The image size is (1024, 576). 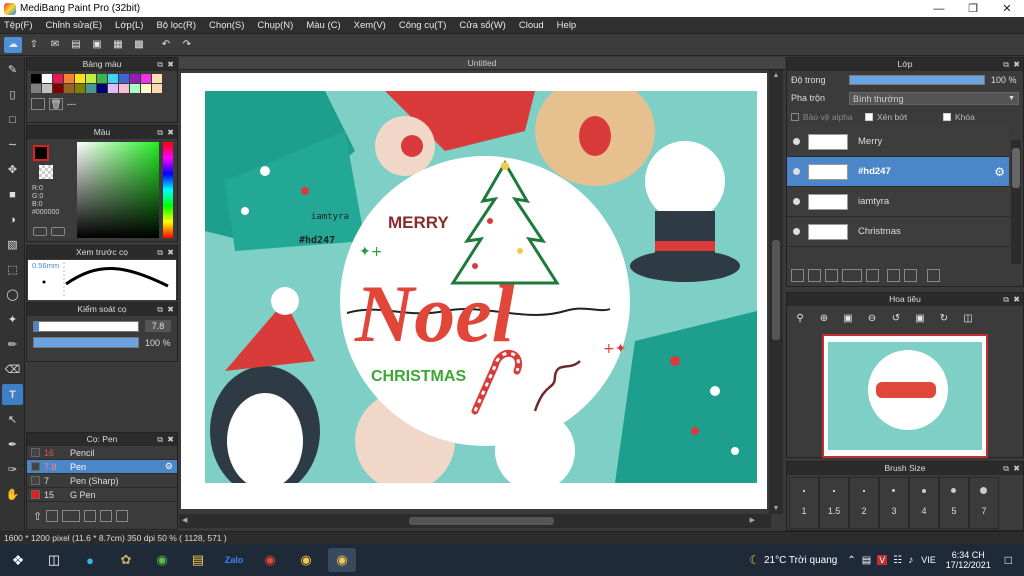 What do you see at coordinates (824, 318) in the screenshot?
I see `zoom-in-icon: ⊕` at bounding box center [824, 318].